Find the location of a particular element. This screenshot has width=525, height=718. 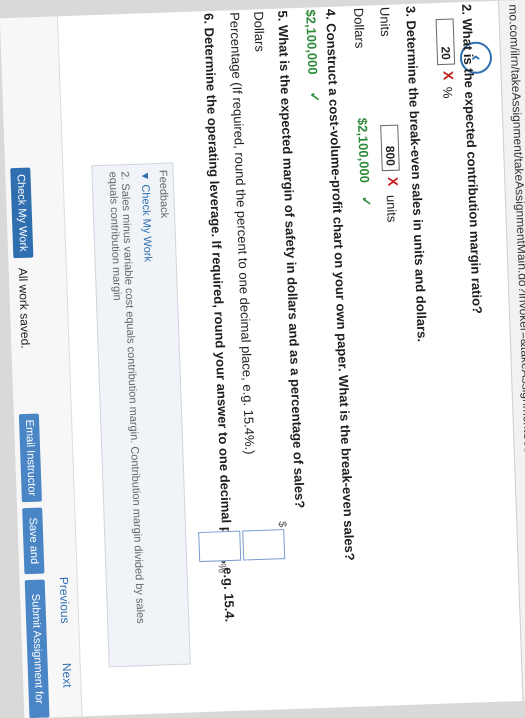

q5-percentage-input is located at coordinates (219, 546).